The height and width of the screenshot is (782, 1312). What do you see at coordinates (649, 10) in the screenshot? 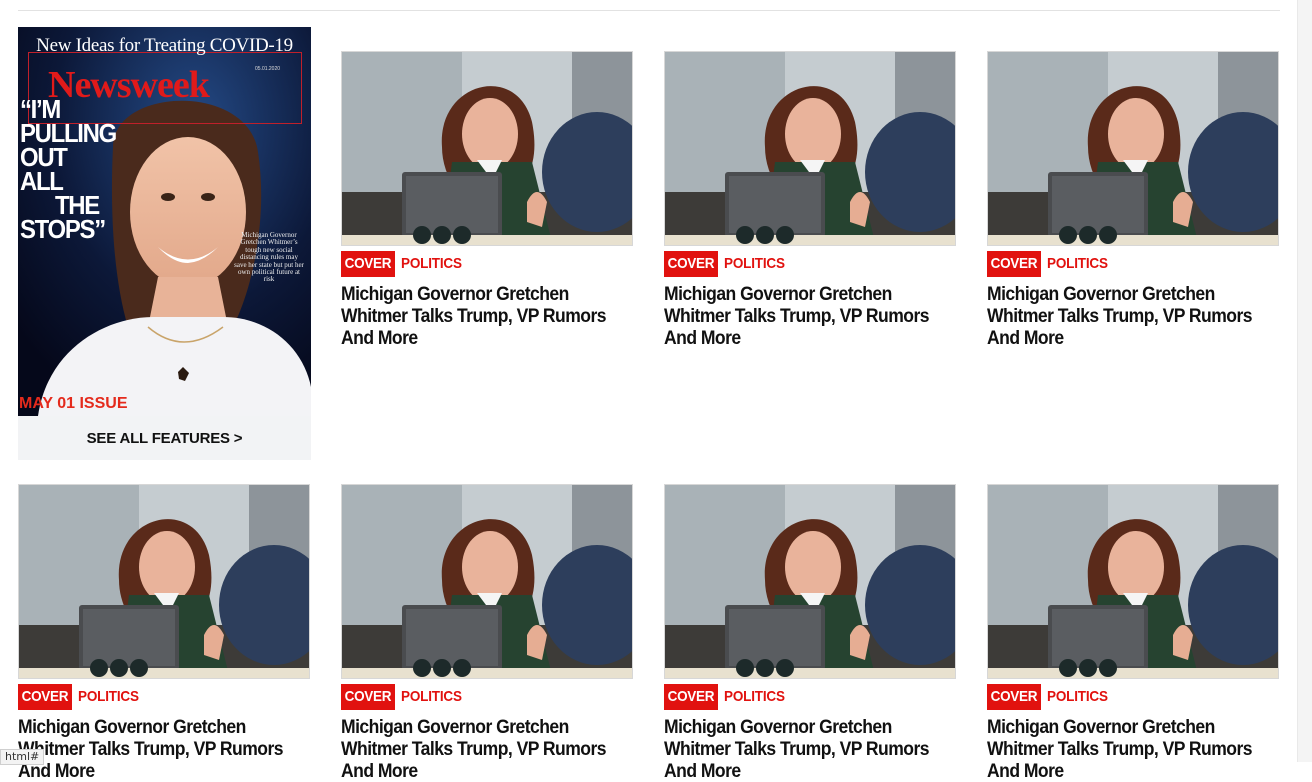
I see `top-divider` at bounding box center [649, 10].